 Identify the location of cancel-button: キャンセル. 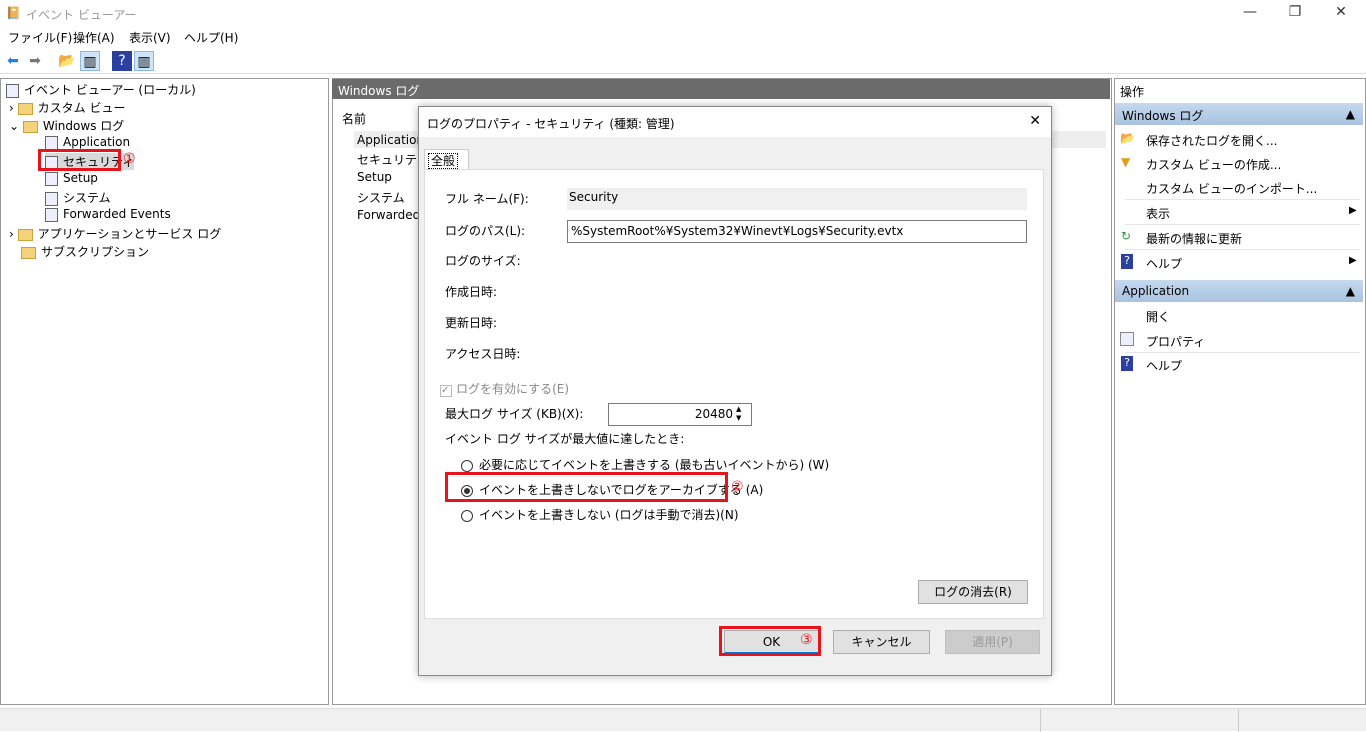
(881, 642).